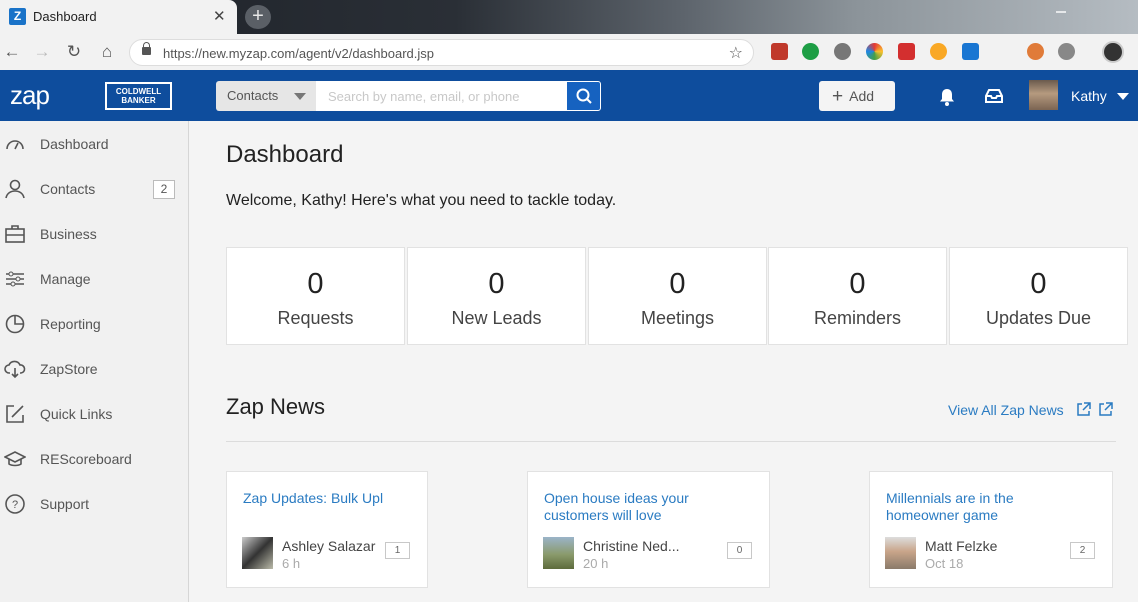  Describe the element at coordinates (874, 51) in the screenshot. I see `extension-color-wheel-icon` at that location.